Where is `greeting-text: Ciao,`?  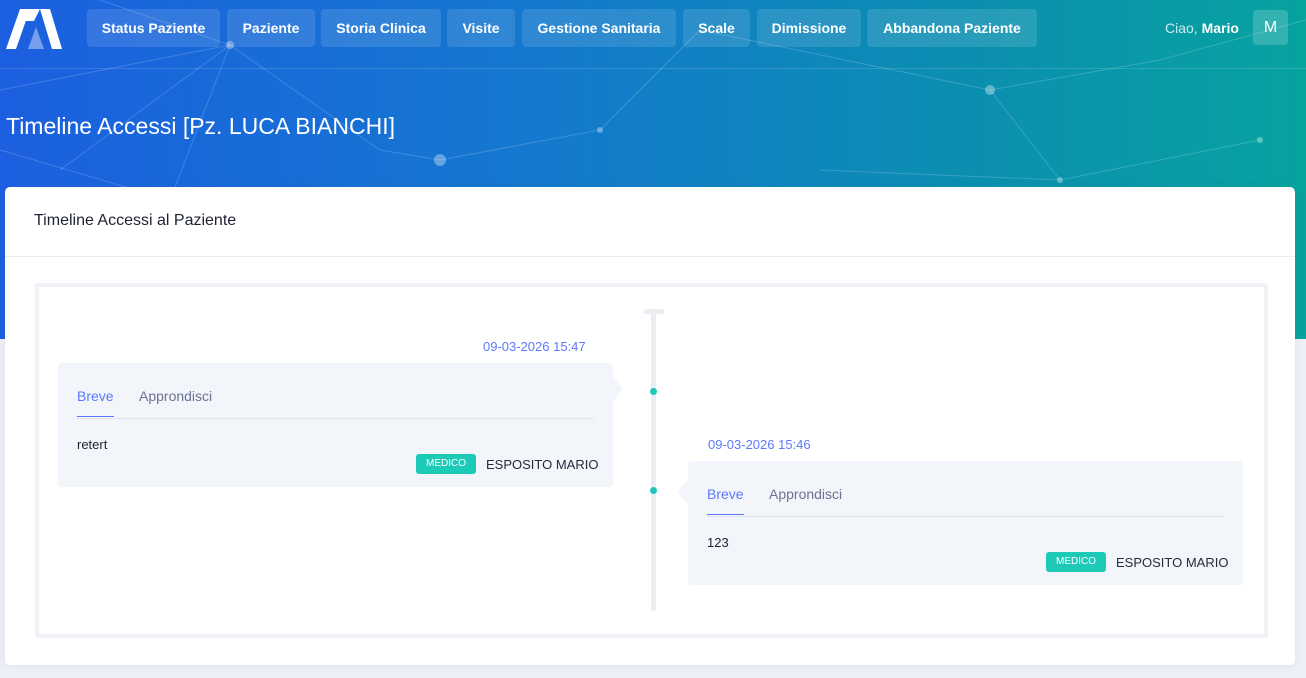
greeting-text: Ciao, is located at coordinates (1181, 28).